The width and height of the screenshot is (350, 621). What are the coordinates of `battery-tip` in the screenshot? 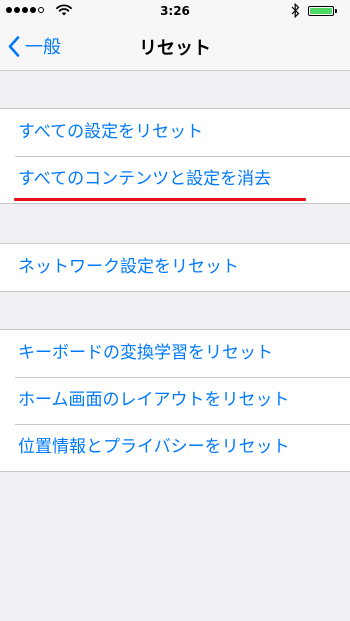 It's located at (336, 11).